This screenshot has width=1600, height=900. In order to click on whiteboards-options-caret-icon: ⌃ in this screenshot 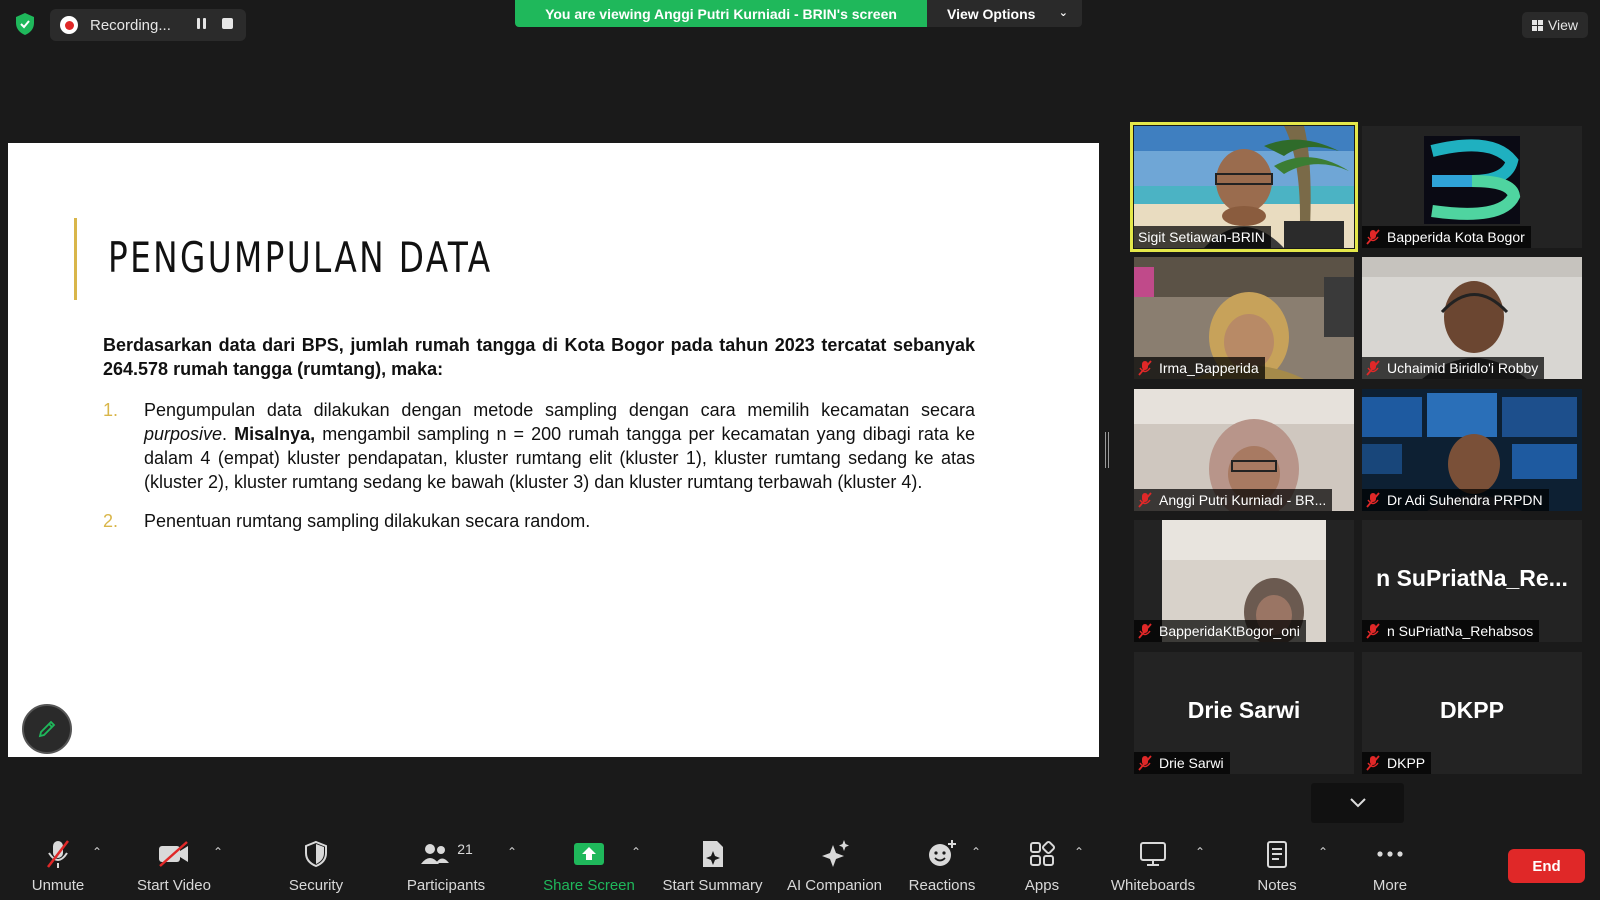, I will do `click(1200, 852)`.